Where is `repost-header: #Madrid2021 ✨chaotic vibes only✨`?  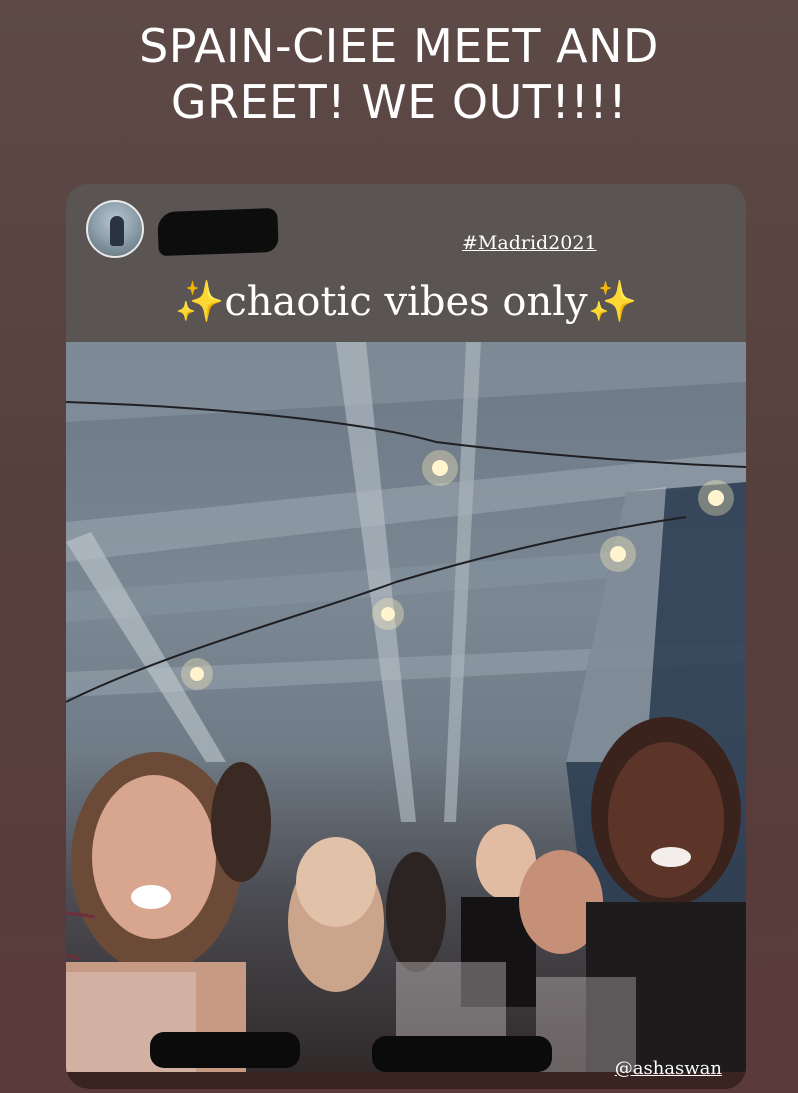
repost-header: #Madrid2021 ✨chaotic vibes only✨ is located at coordinates (406, 263).